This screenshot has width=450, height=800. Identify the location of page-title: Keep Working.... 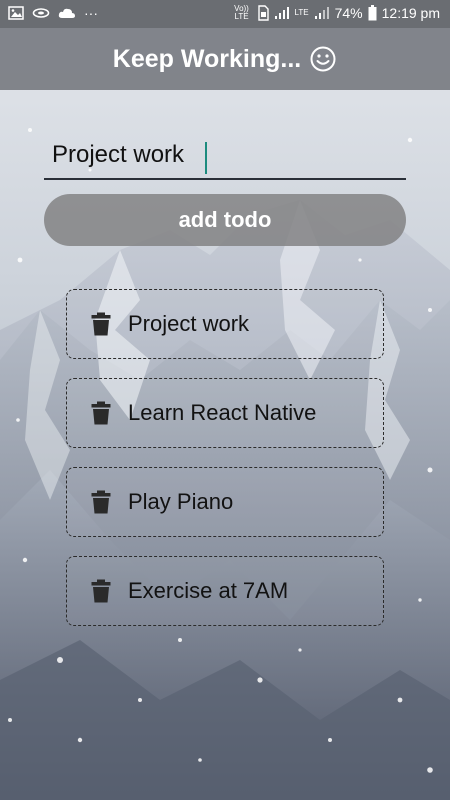
(207, 58).